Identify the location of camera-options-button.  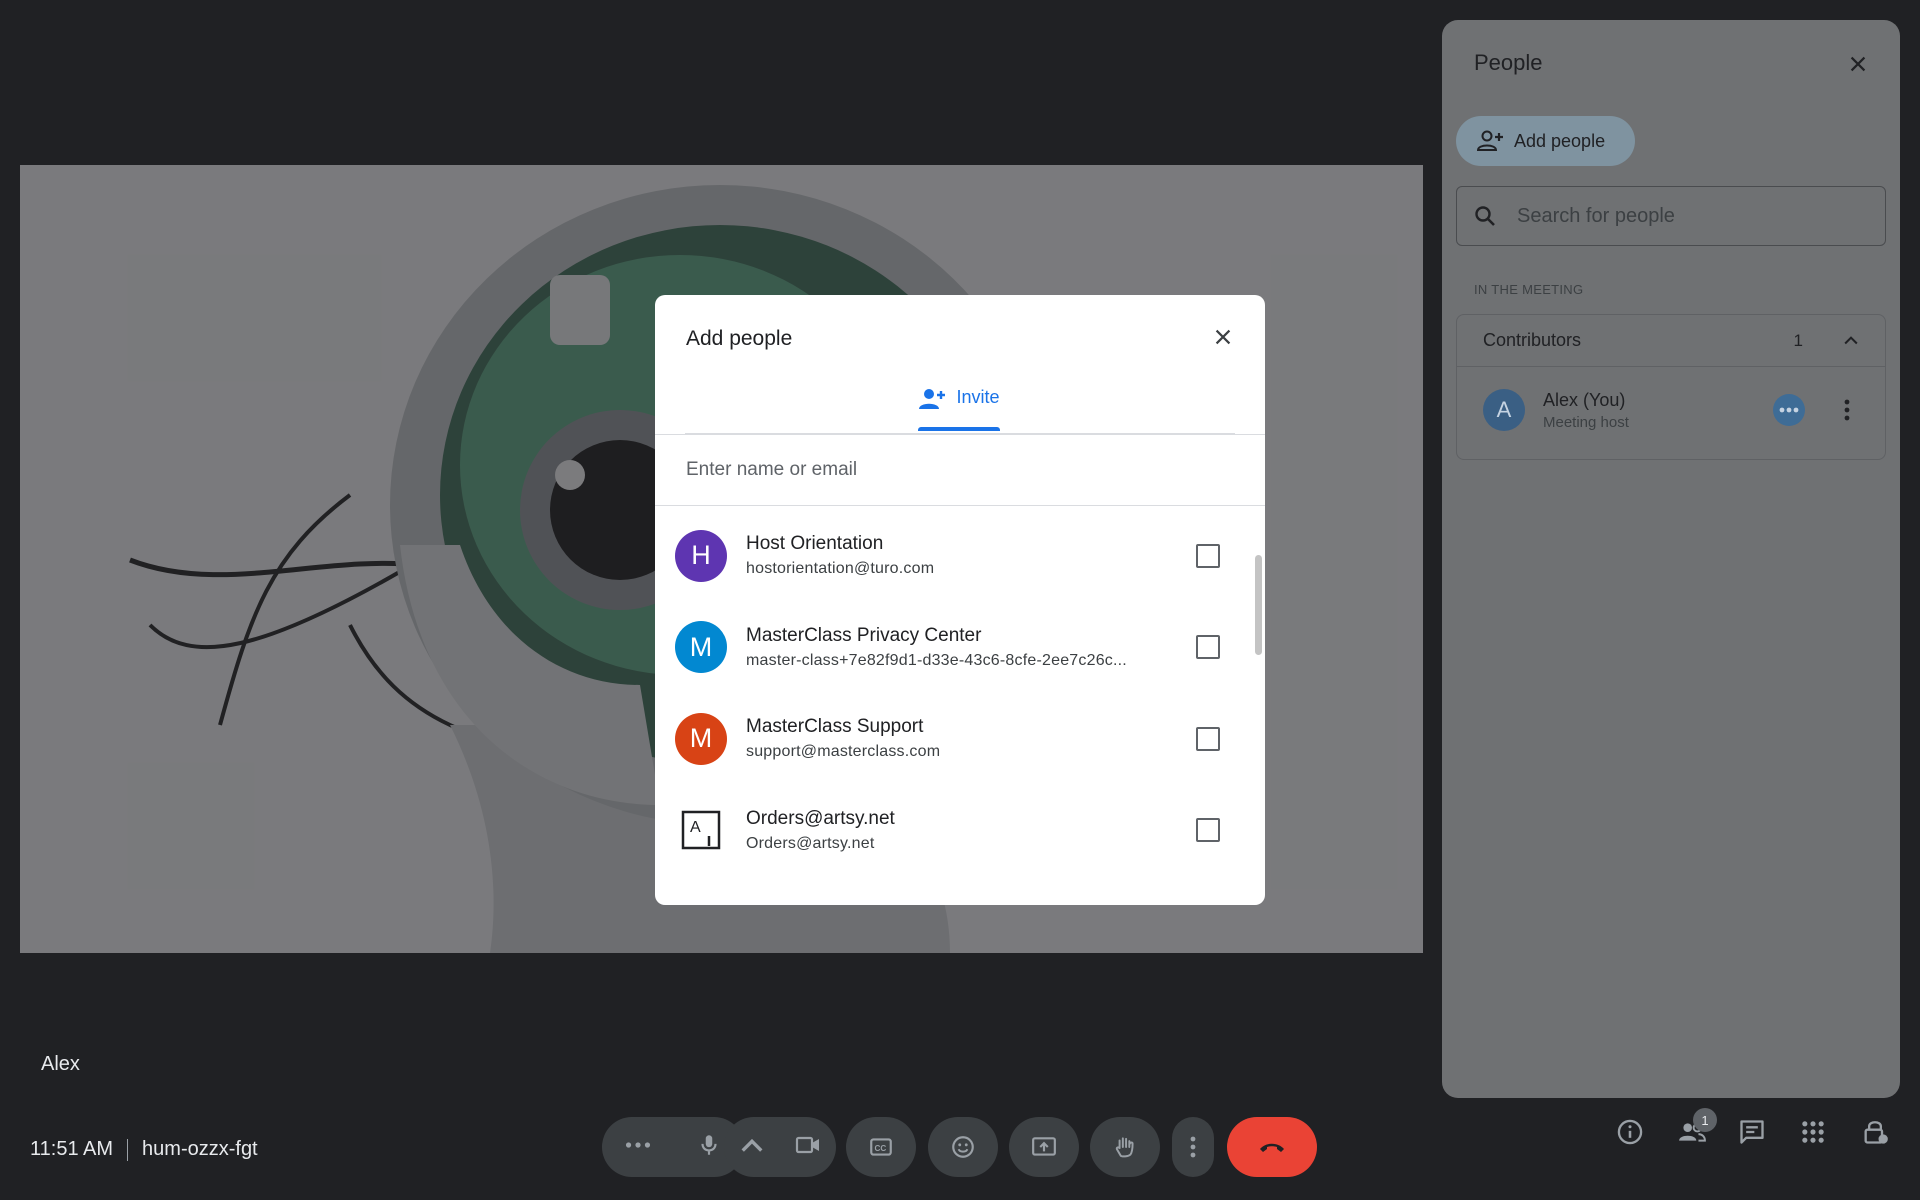
(752, 1147).